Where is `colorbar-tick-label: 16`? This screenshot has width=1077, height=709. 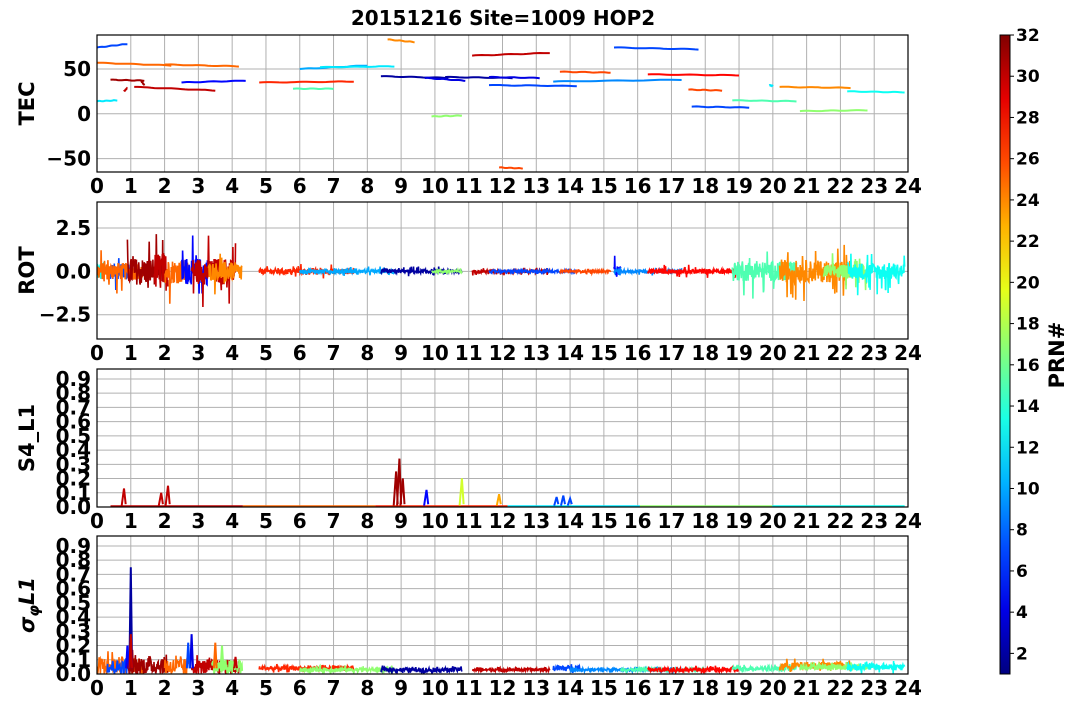
colorbar-tick-label: 16 is located at coordinates (1028, 366).